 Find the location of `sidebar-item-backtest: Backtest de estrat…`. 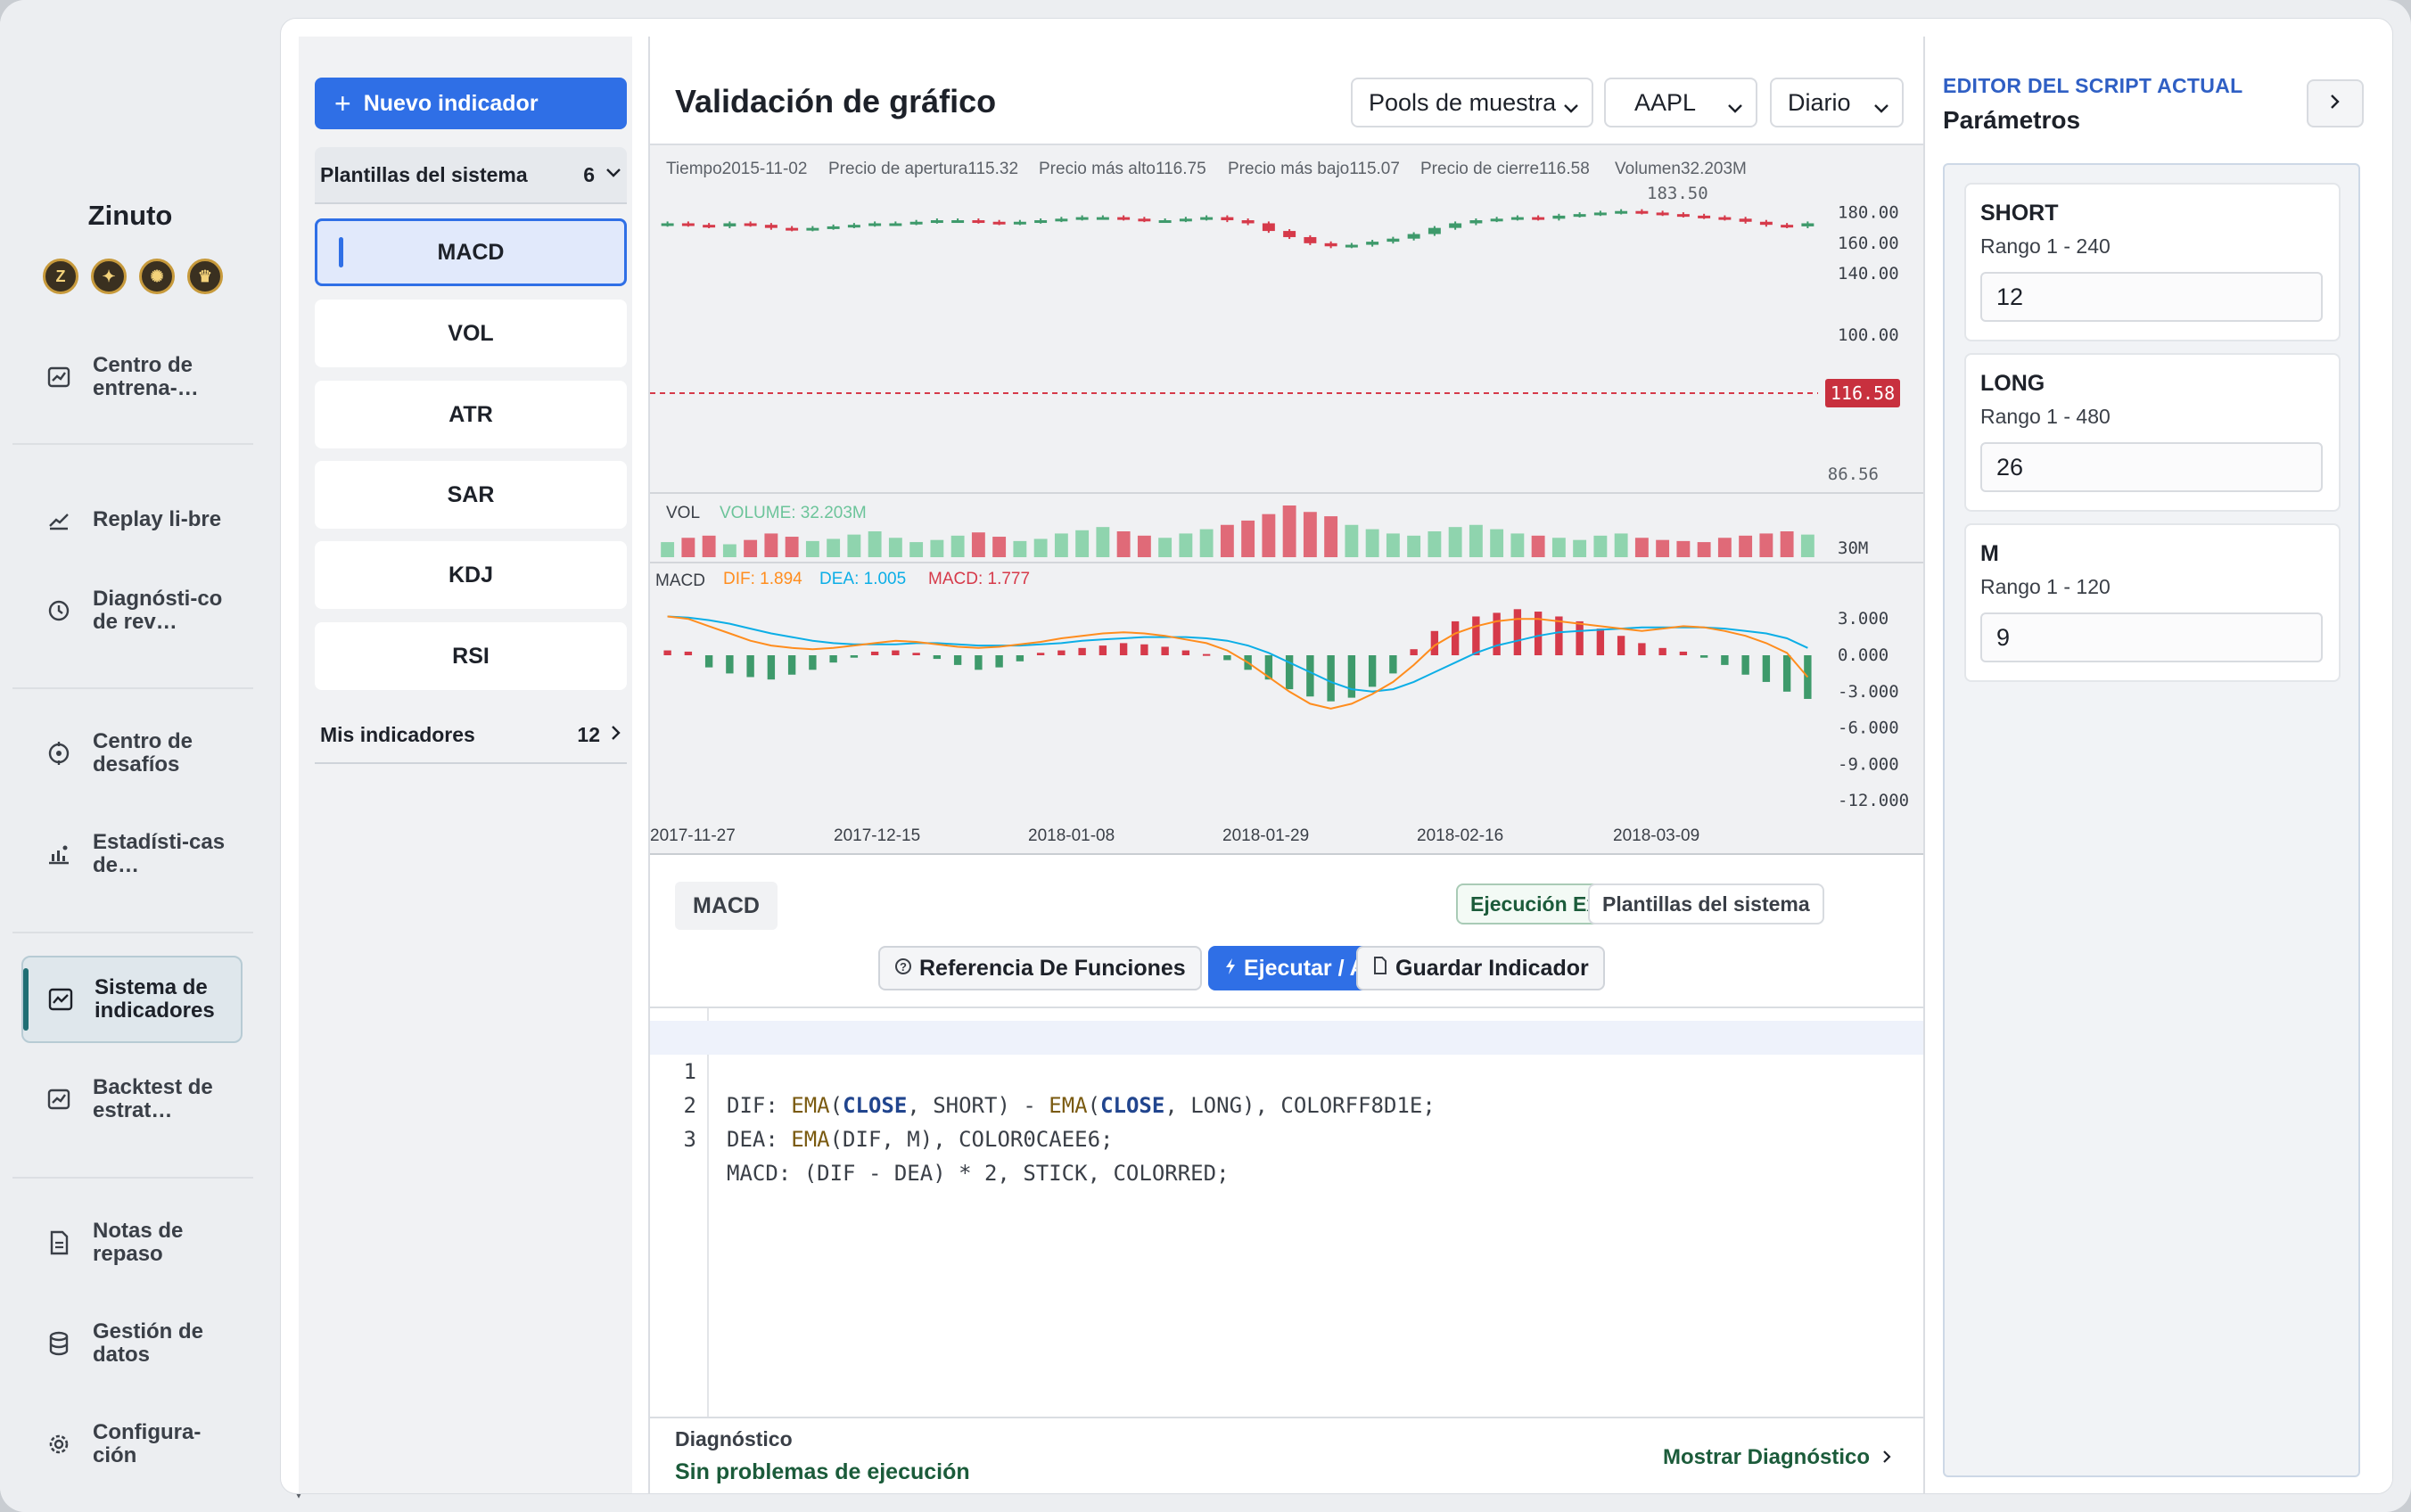

sidebar-item-backtest: Backtest de estrat… is located at coordinates (132, 1099).